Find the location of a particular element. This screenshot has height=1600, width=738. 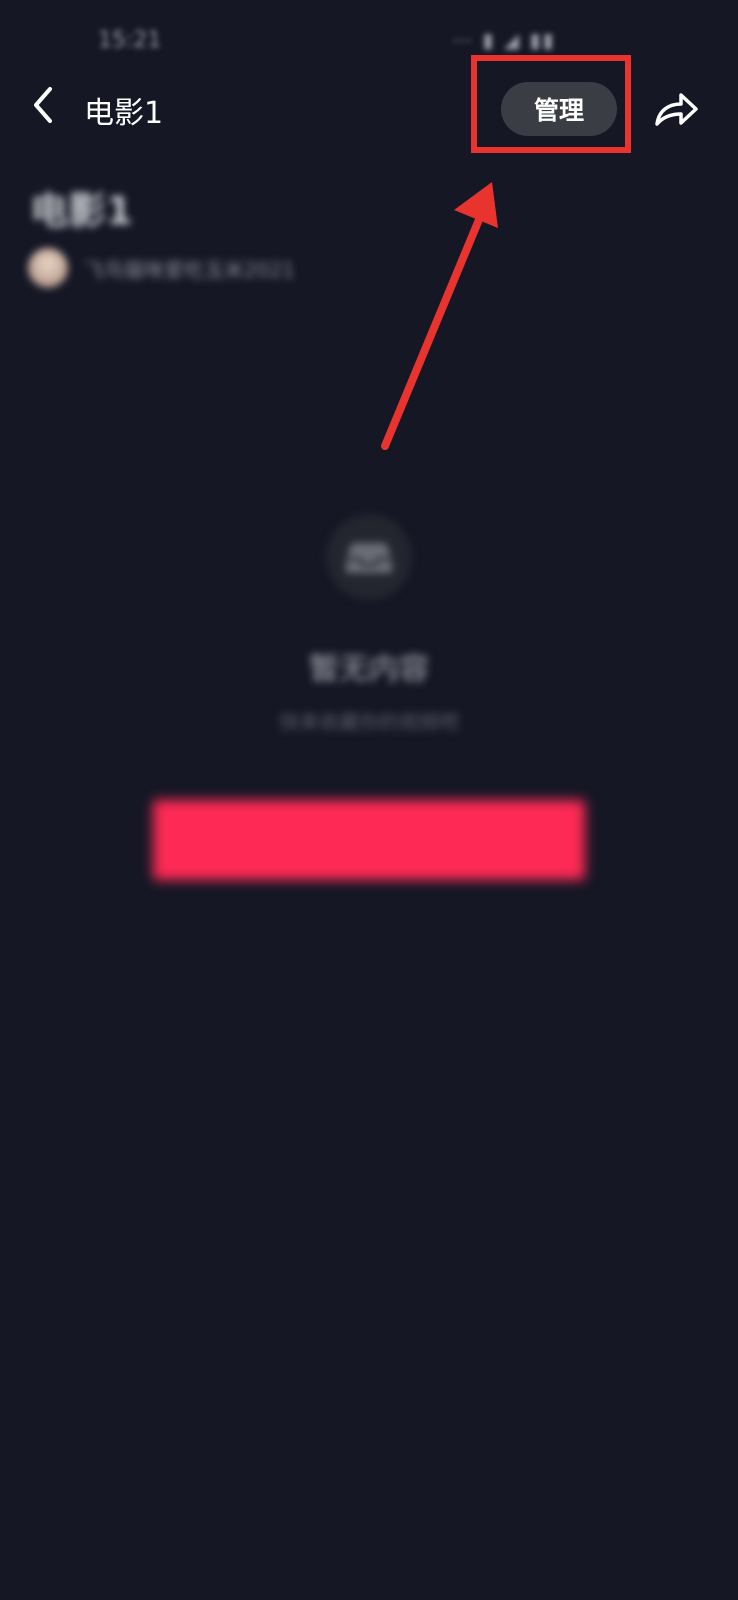

manage-button: 管理 is located at coordinates (559, 109).